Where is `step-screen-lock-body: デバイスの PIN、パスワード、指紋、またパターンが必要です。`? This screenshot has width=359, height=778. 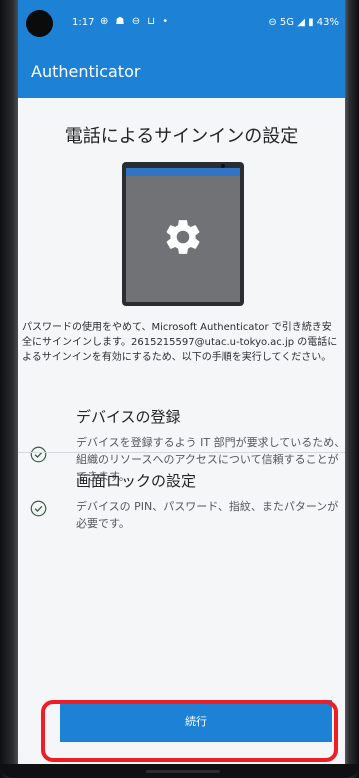 step-screen-lock-body: デバイスの PIN、パスワード、指紋、またパターンが必要です。 is located at coordinates (207, 515).